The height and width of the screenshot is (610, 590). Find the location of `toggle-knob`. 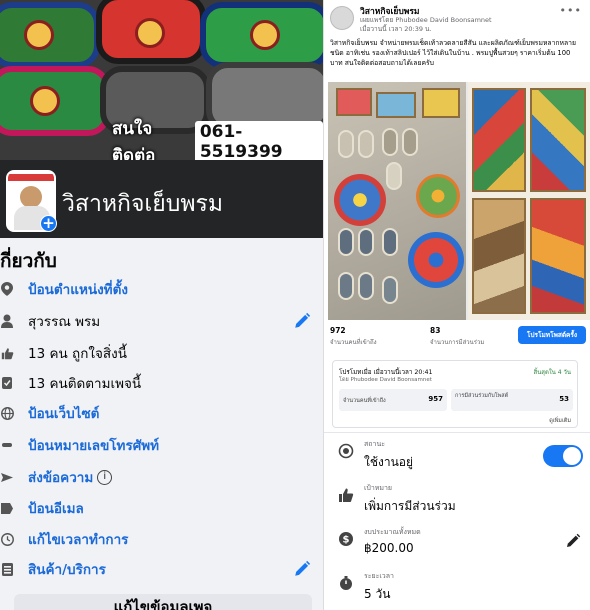

toggle-knob is located at coordinates (572, 456).